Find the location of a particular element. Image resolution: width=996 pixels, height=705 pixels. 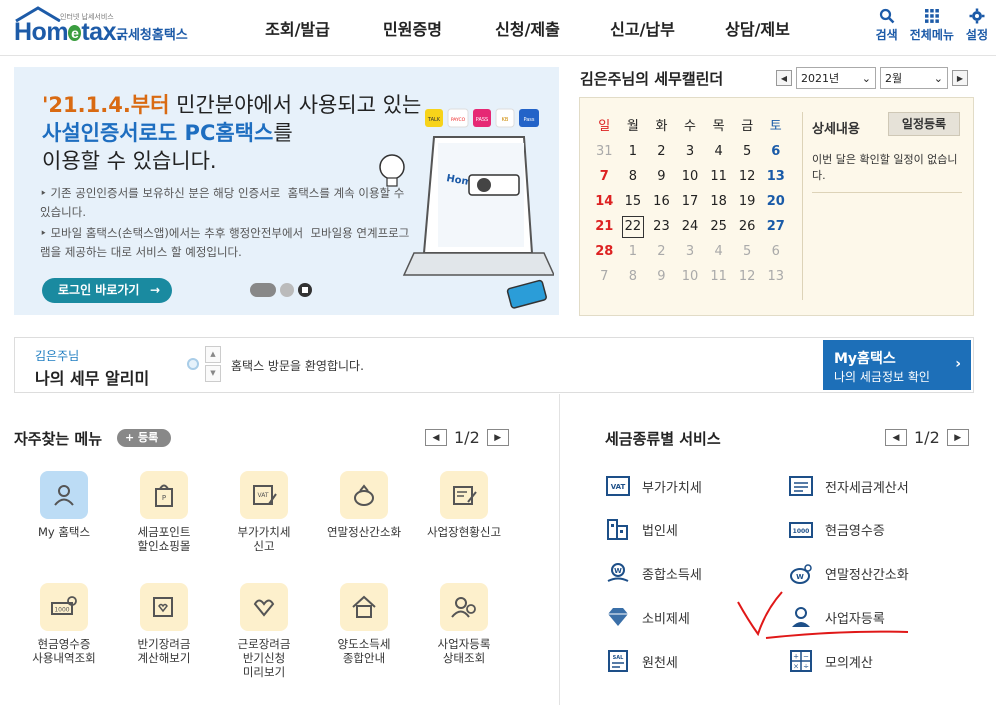

calendar-prev-button: ◀ is located at coordinates (784, 78).